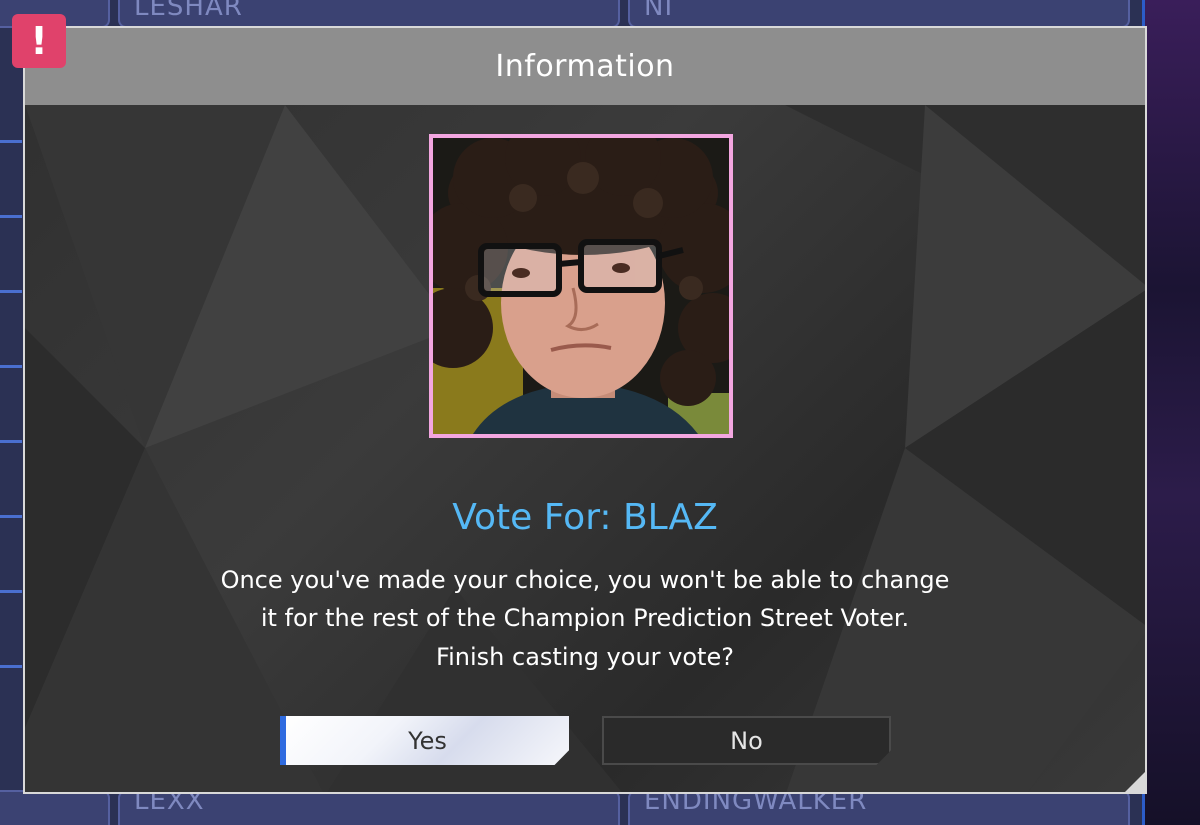 The height and width of the screenshot is (825, 1200). Describe the element at coordinates (585, 657) in the screenshot. I see `message-line-3: Finish casting your vote?` at that location.